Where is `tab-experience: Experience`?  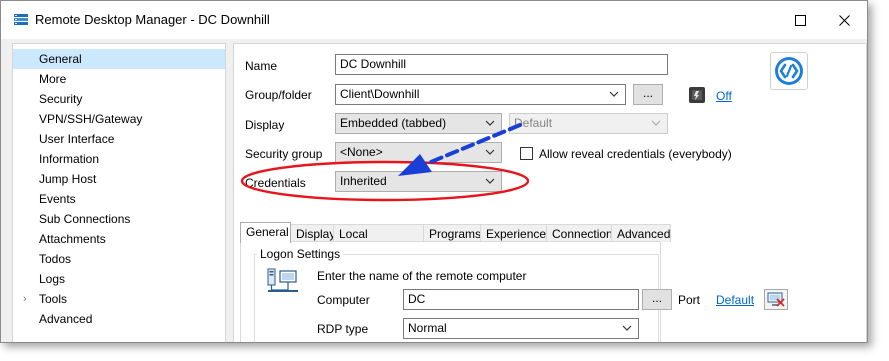
tab-experience: Experience is located at coordinates (513, 233).